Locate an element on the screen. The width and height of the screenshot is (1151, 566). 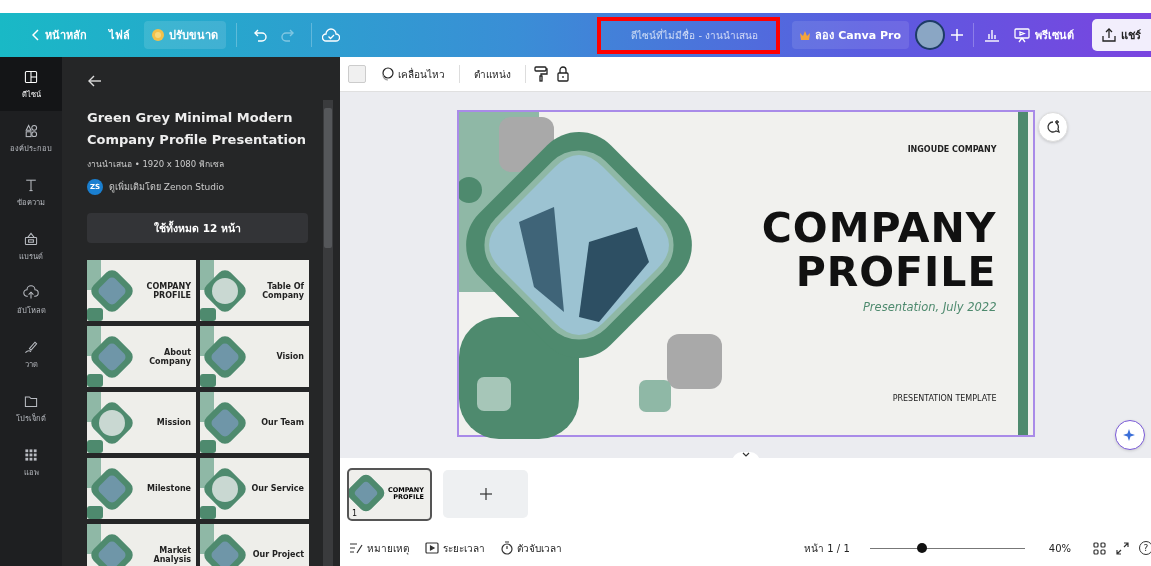
chevron-down-icon is located at coordinates (745, 455).